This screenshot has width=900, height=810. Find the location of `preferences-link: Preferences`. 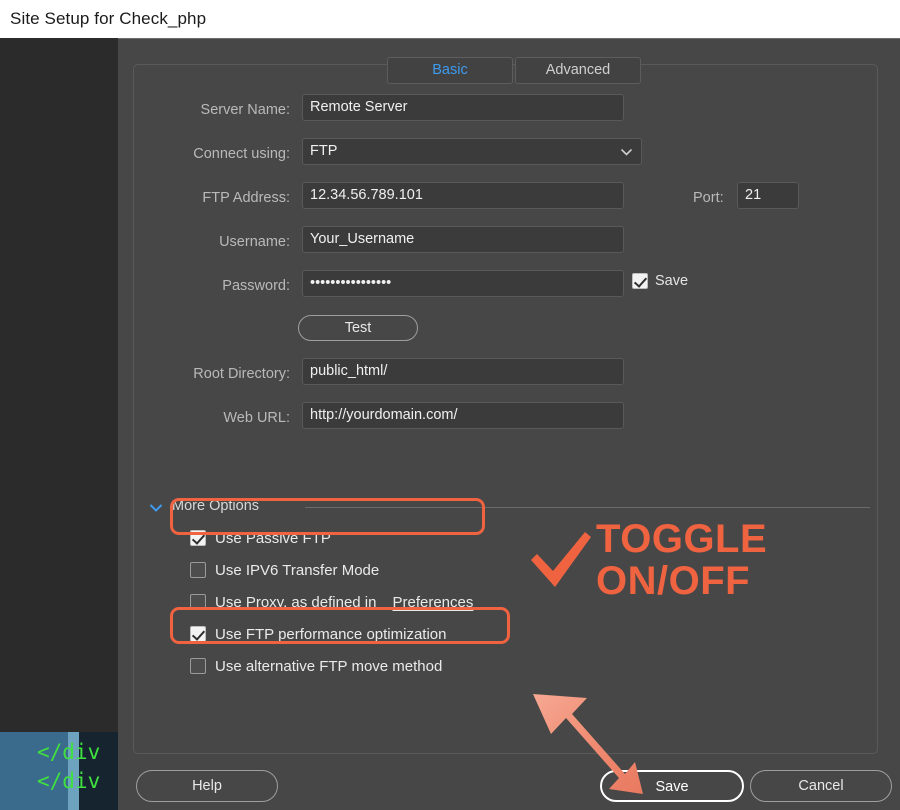

preferences-link: Preferences is located at coordinates (432, 602).